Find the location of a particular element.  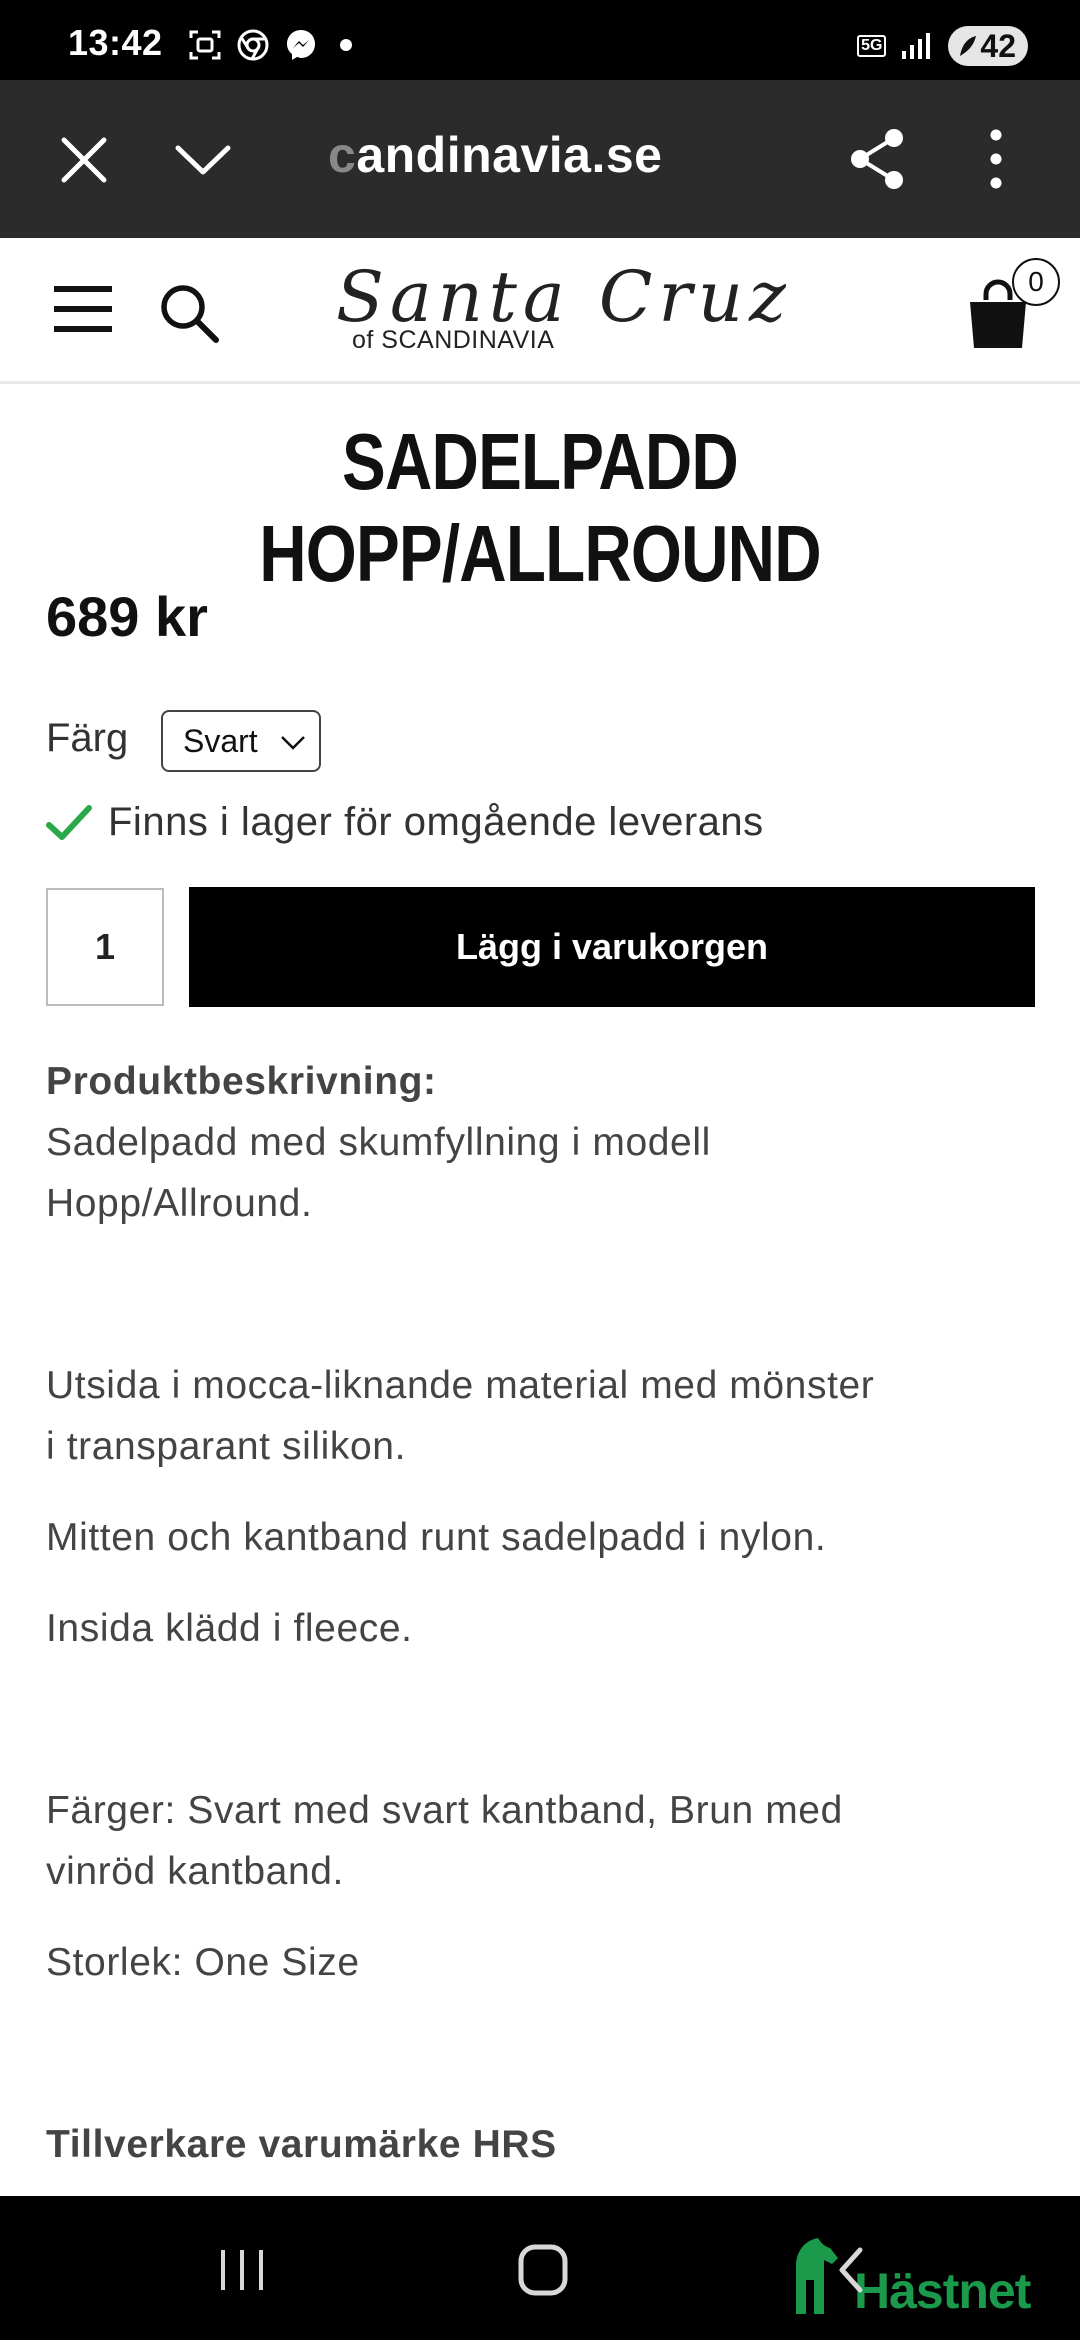

chrome-icon is located at coordinates (253, 45).